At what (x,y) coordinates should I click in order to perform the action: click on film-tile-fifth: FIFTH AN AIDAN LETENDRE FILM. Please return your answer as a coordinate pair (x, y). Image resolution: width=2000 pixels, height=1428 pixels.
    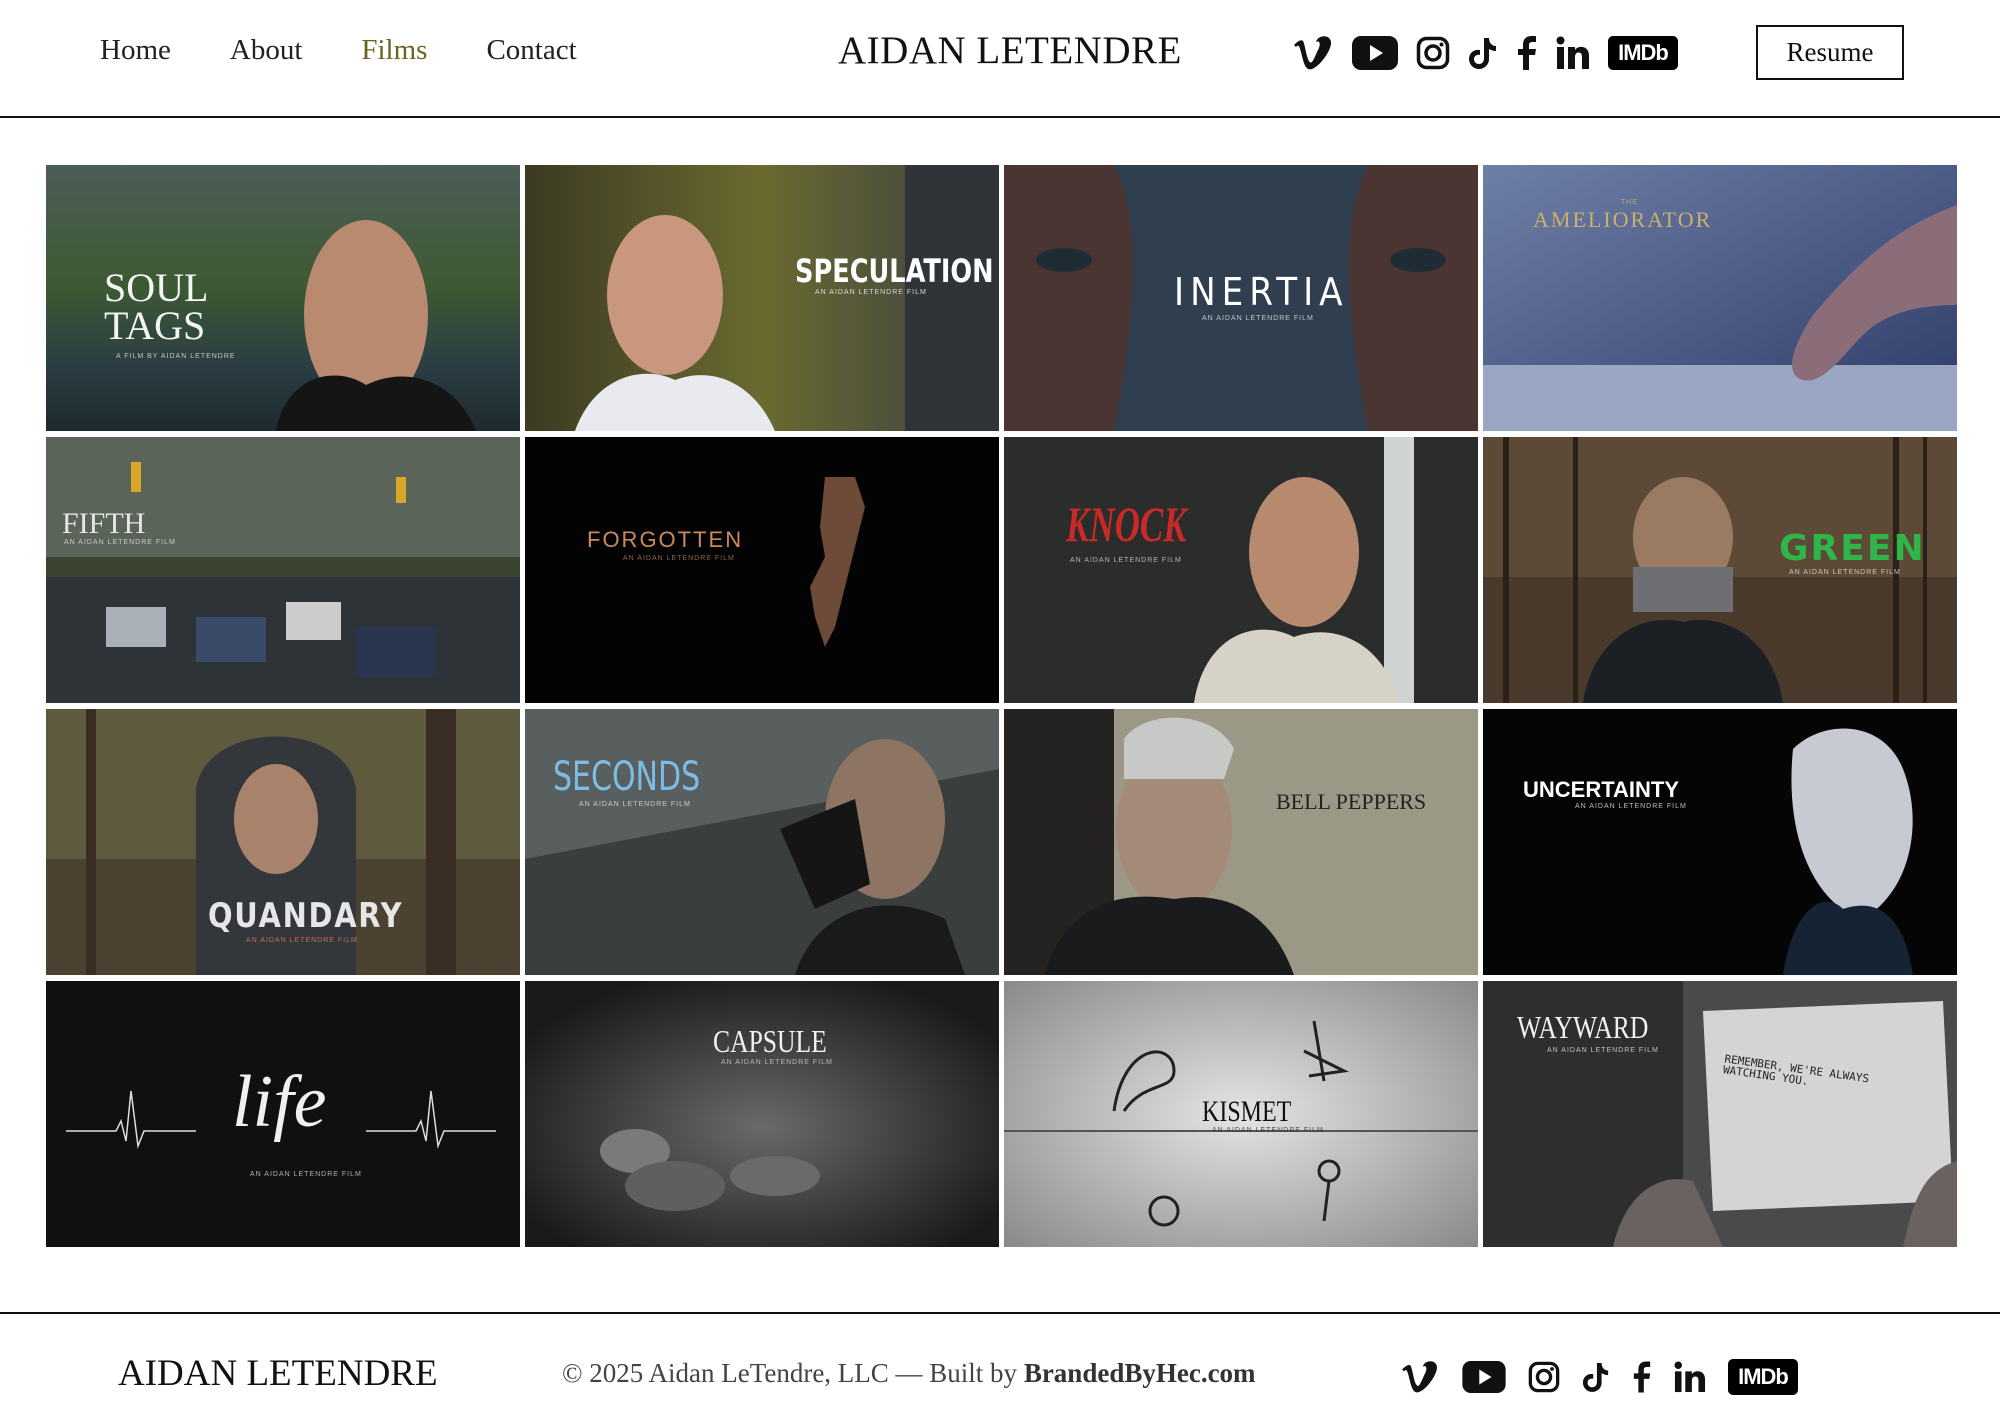
    Looking at the image, I should click on (283, 570).